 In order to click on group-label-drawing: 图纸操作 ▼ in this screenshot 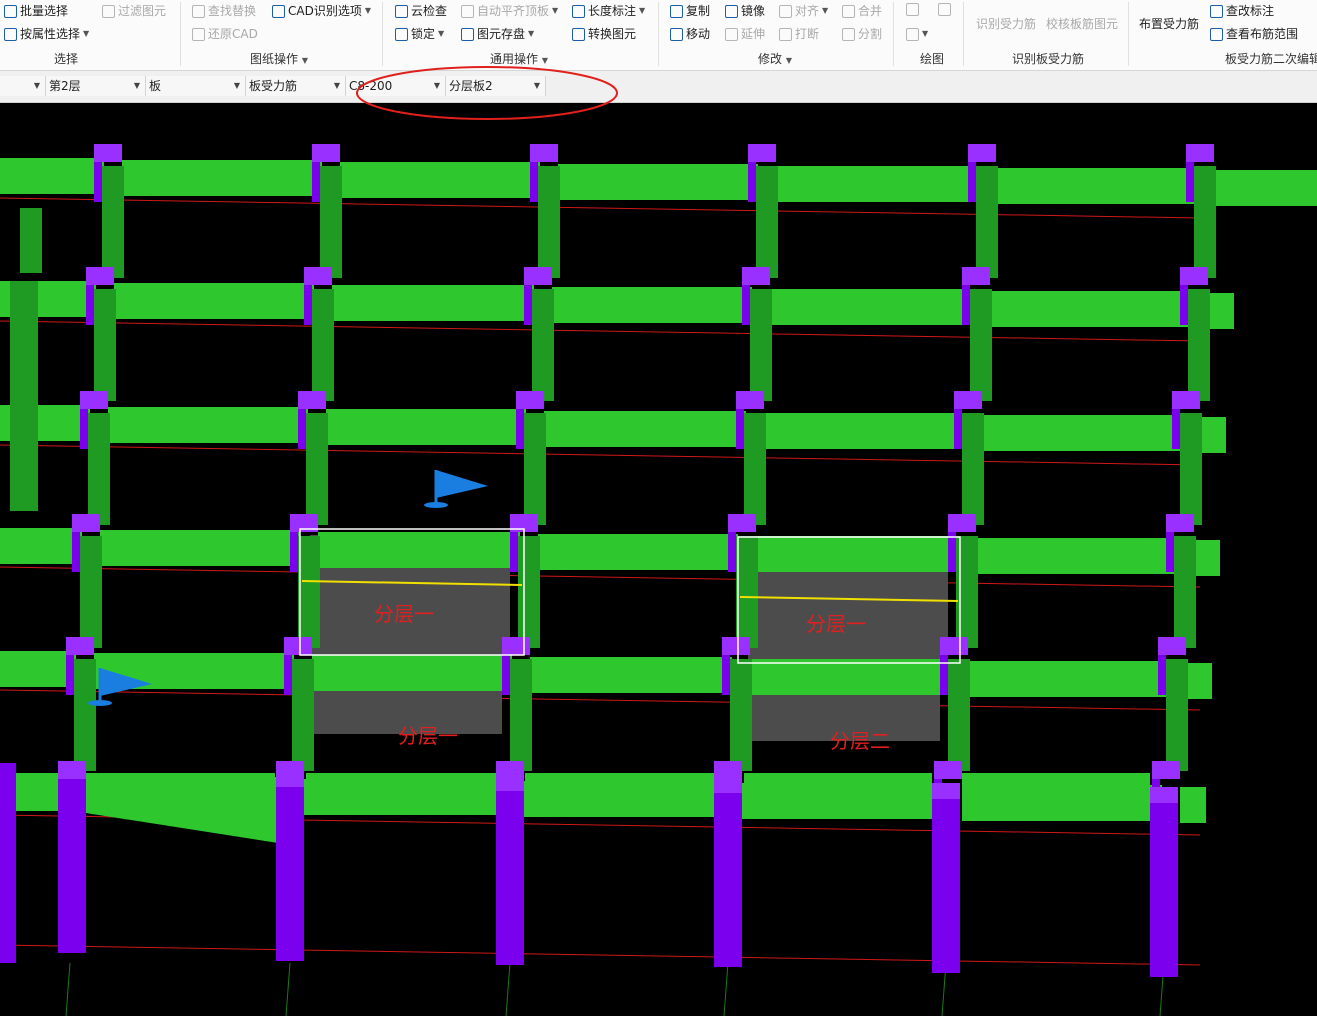, I will do `click(279, 58)`.